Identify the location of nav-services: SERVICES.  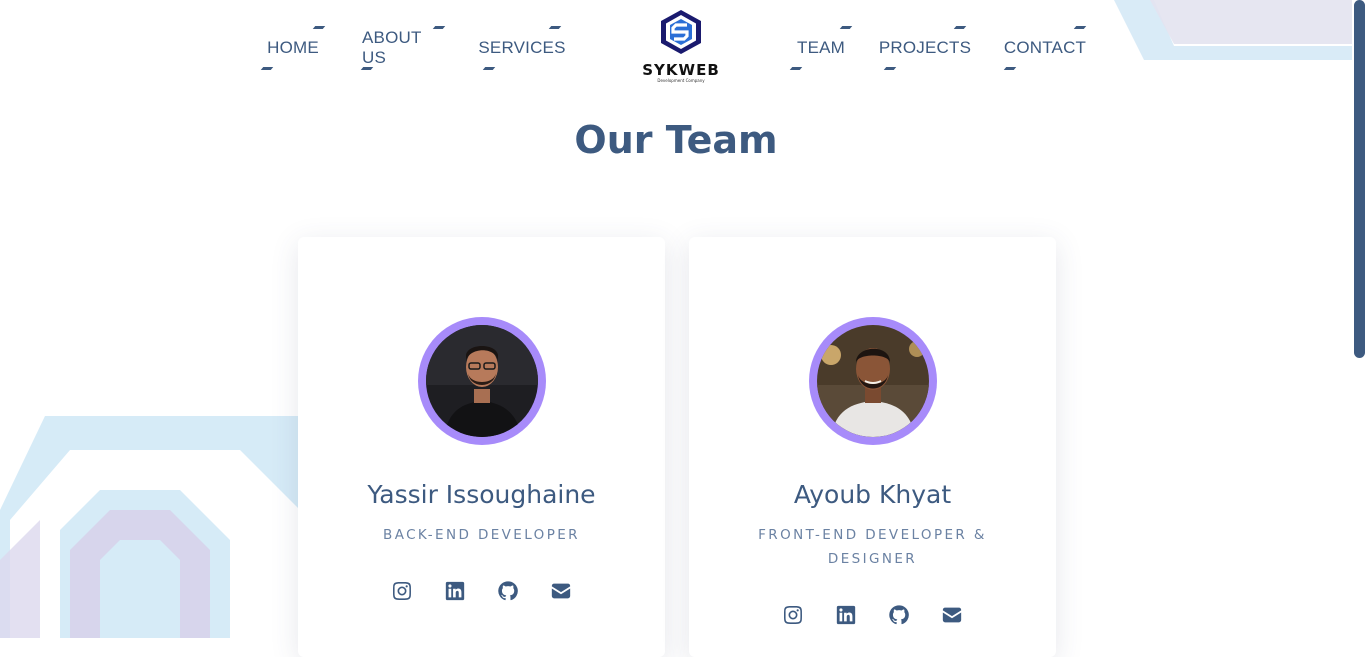
(521, 48).